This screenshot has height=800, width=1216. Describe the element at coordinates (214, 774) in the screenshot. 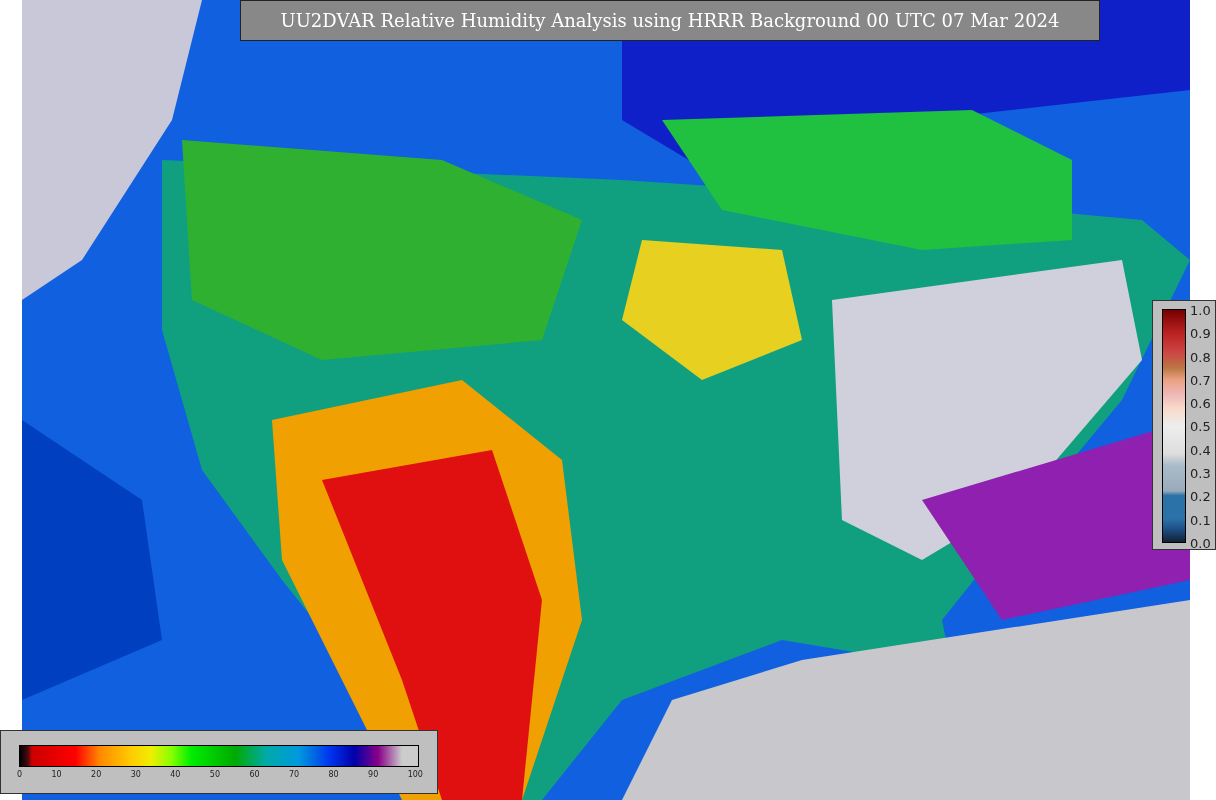

I see `tick-label: 50` at that location.